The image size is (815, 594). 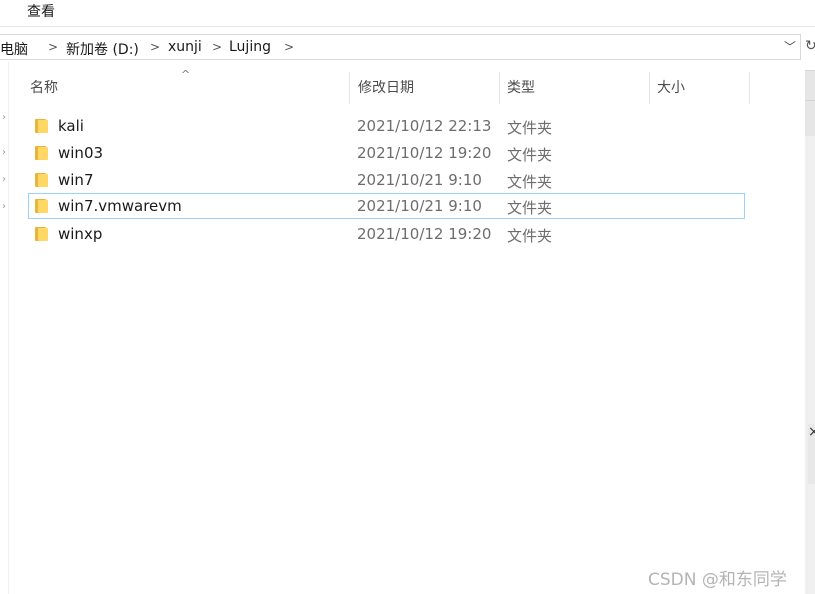 I want to click on file-row: win03 2021/10/12 19:20 文件夹, so click(x=386, y=153).